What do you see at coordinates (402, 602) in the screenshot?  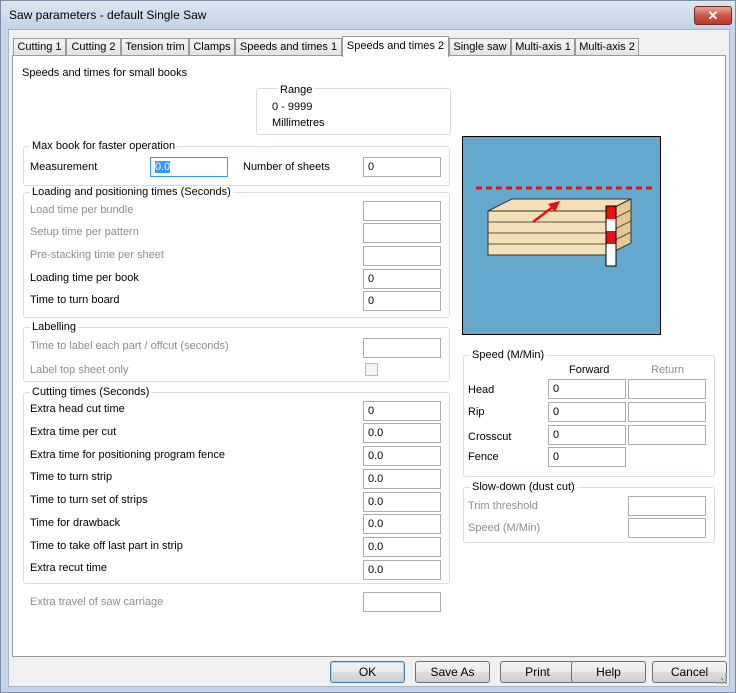 I see `extra-travel-input` at bounding box center [402, 602].